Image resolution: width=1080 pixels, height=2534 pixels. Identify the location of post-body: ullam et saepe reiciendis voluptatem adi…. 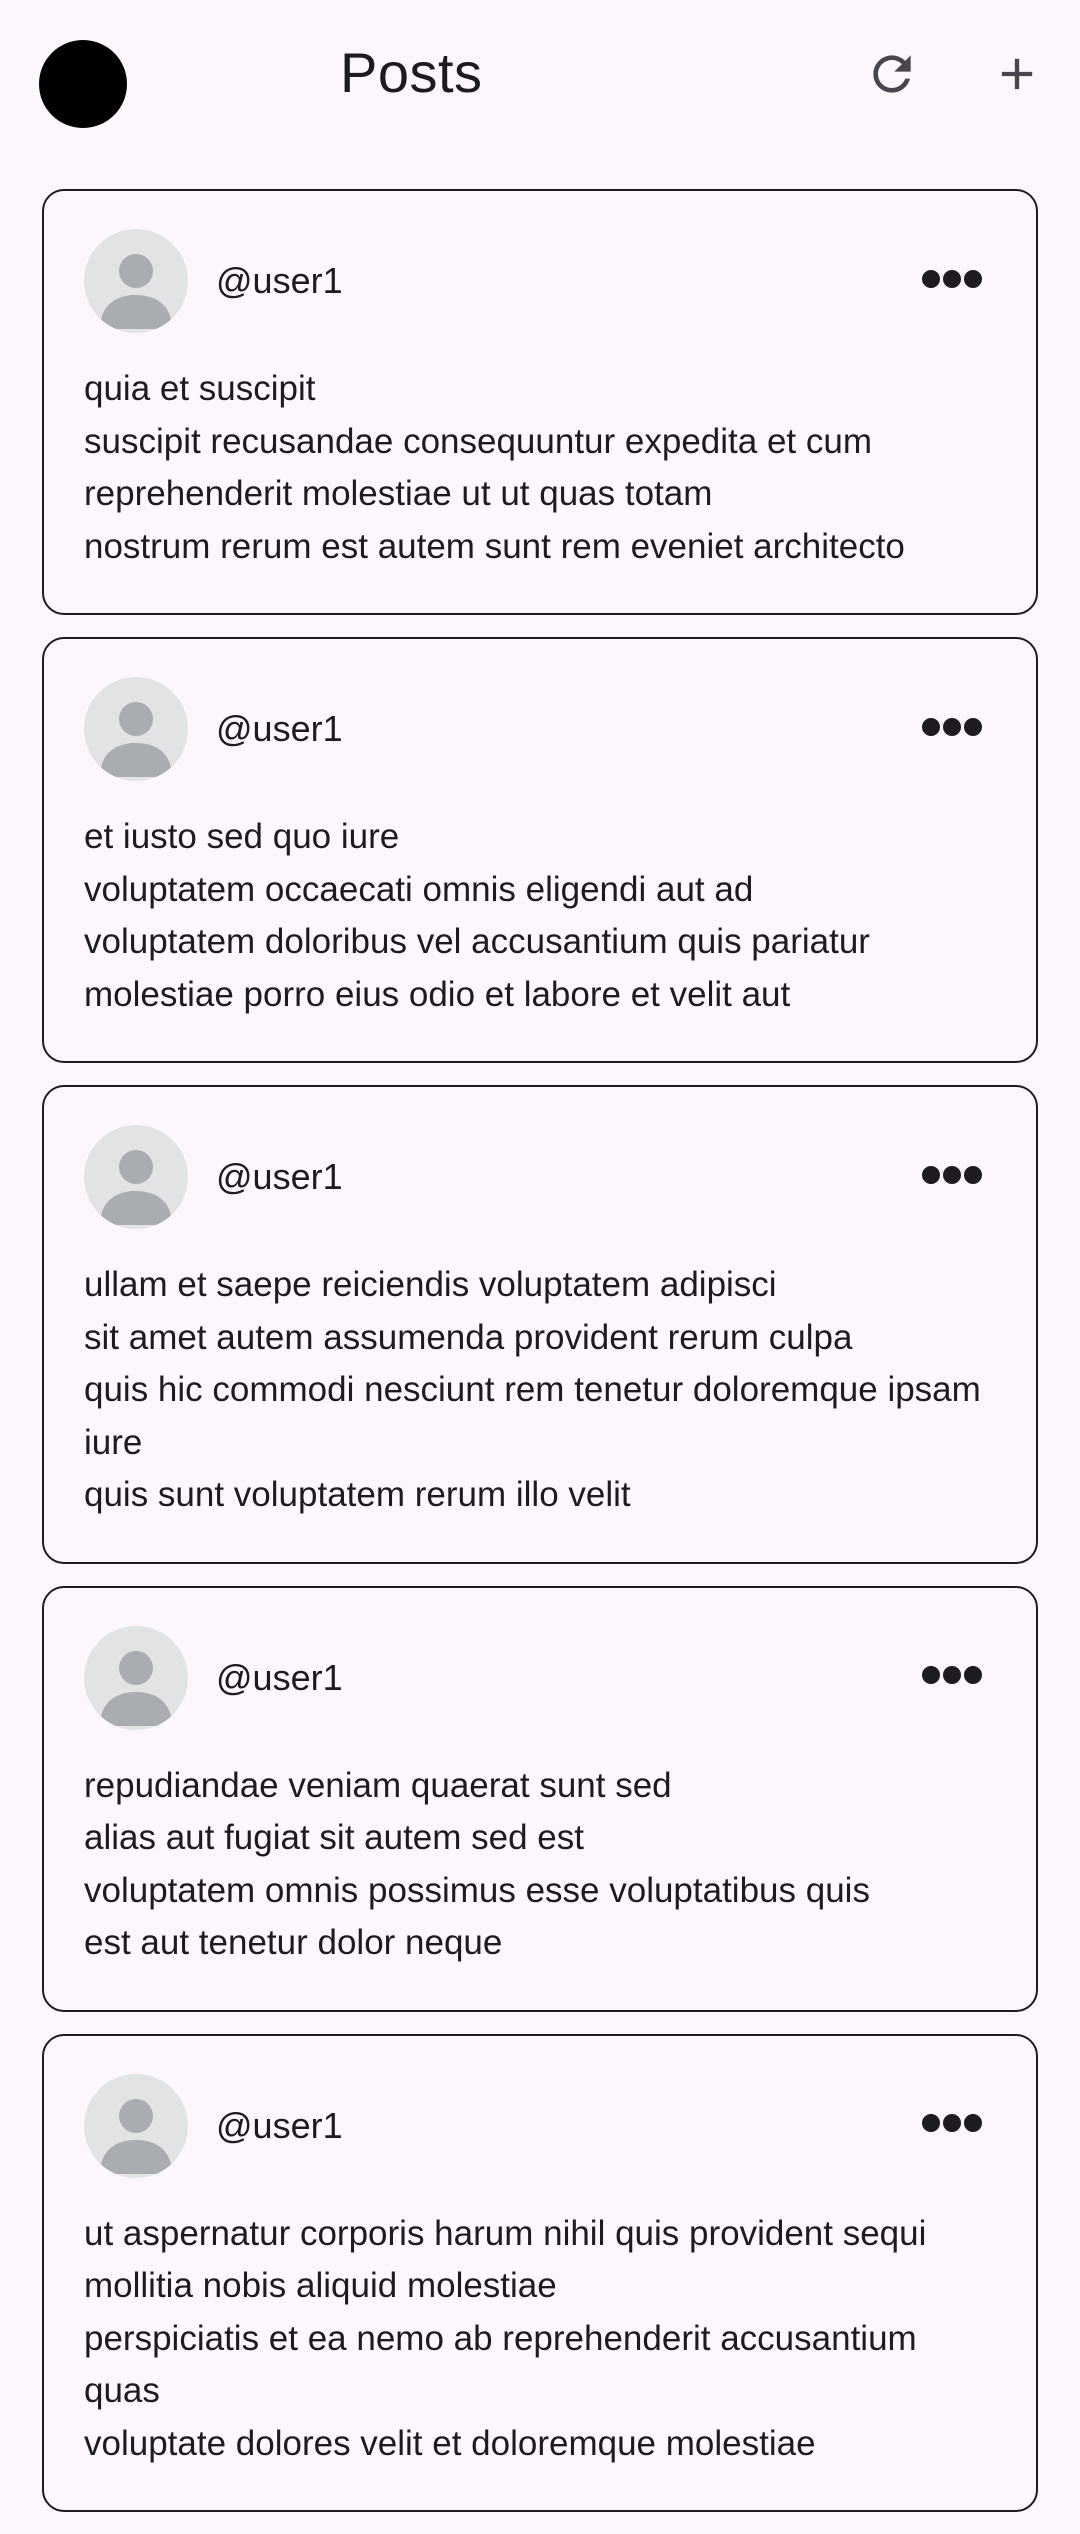
(532, 1389).